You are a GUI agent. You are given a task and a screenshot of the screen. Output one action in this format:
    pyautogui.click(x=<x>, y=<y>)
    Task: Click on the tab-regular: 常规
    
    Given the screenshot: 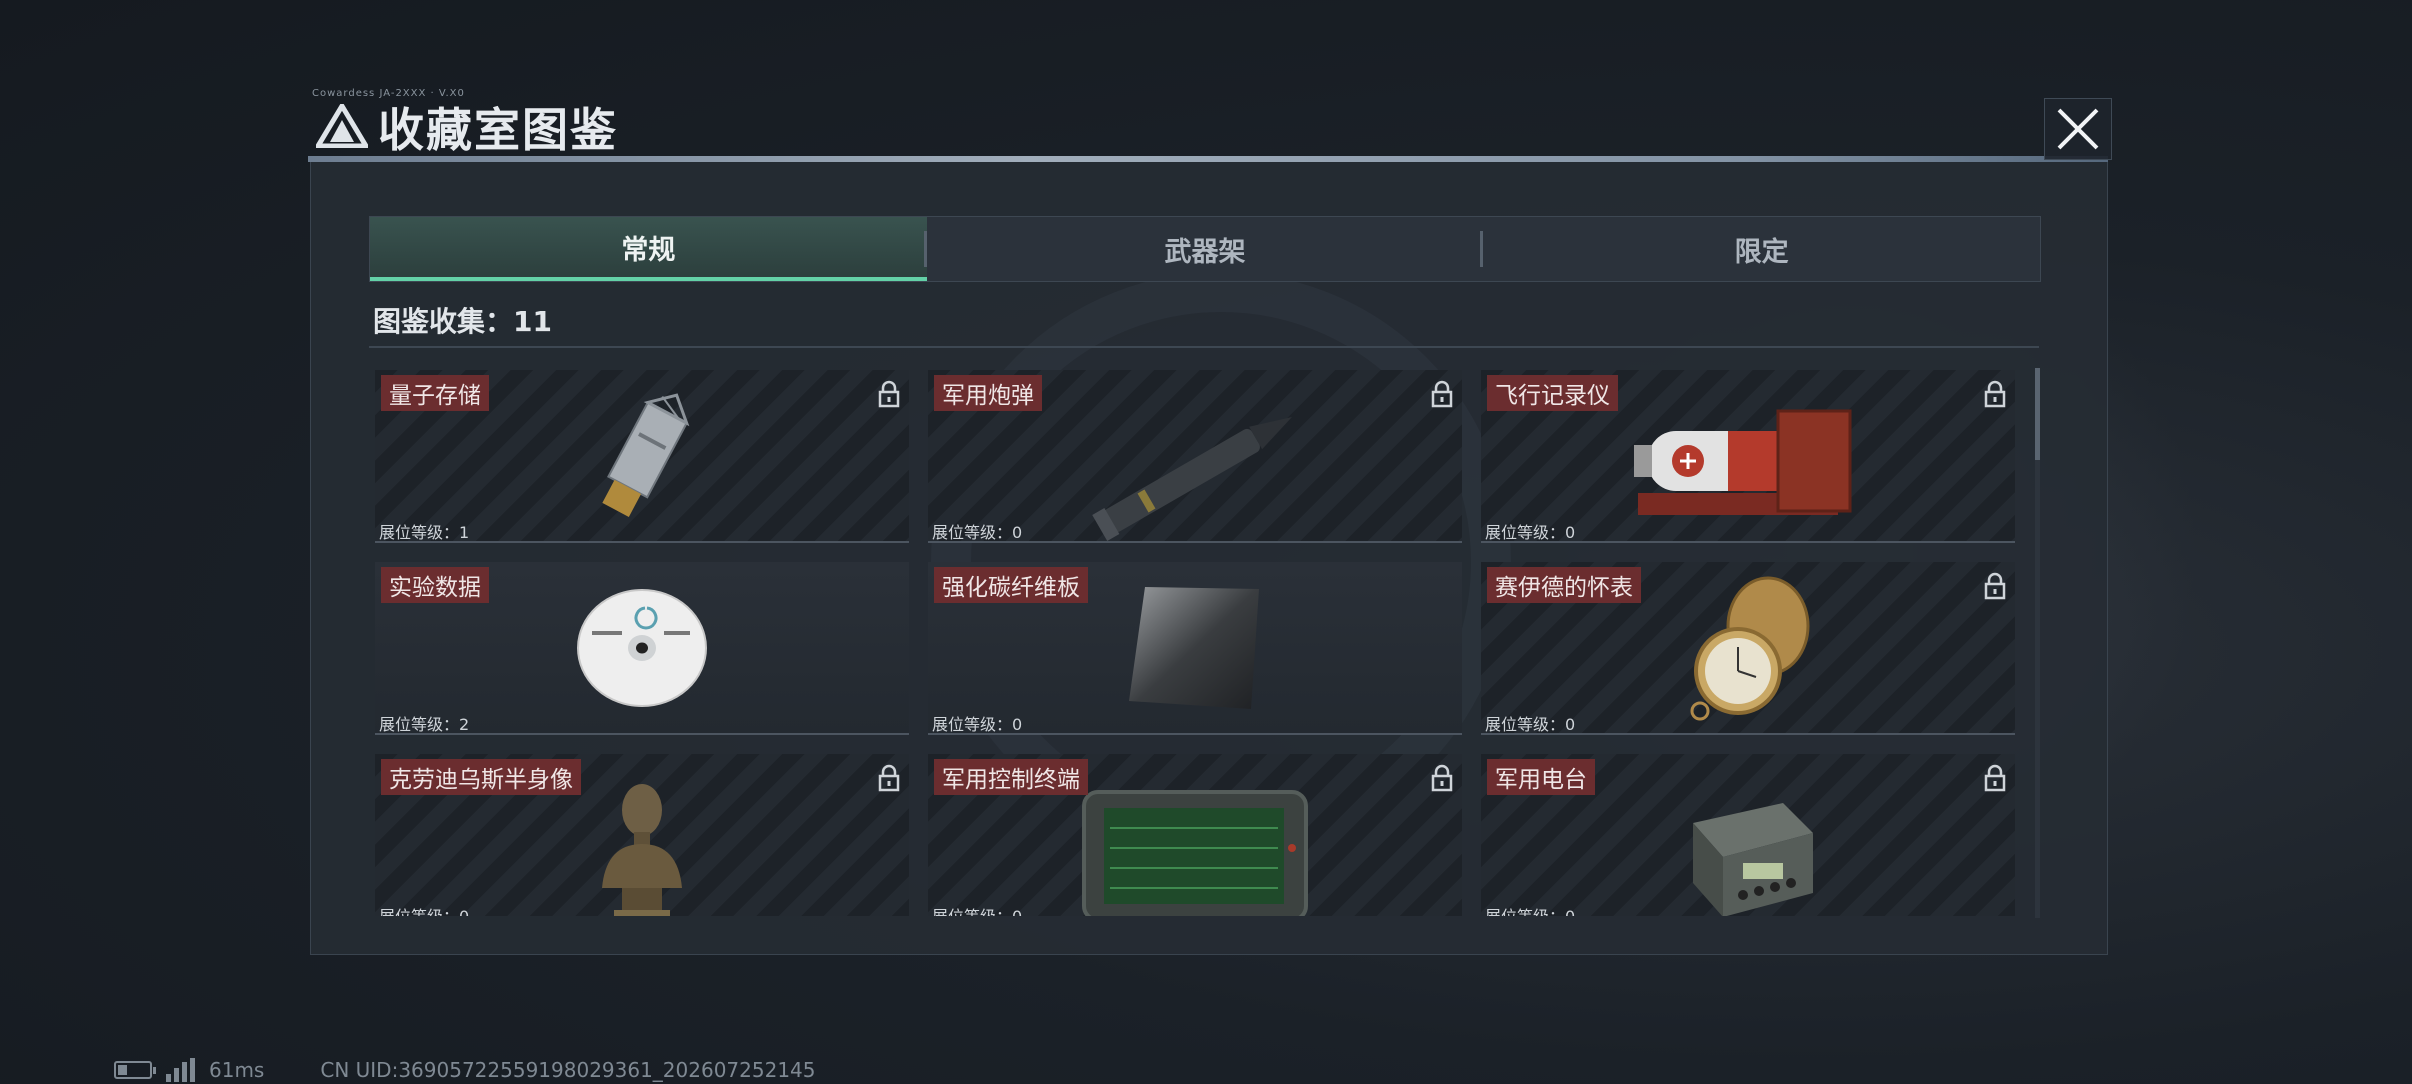 What is the action you would take?
    pyautogui.click(x=648, y=249)
    